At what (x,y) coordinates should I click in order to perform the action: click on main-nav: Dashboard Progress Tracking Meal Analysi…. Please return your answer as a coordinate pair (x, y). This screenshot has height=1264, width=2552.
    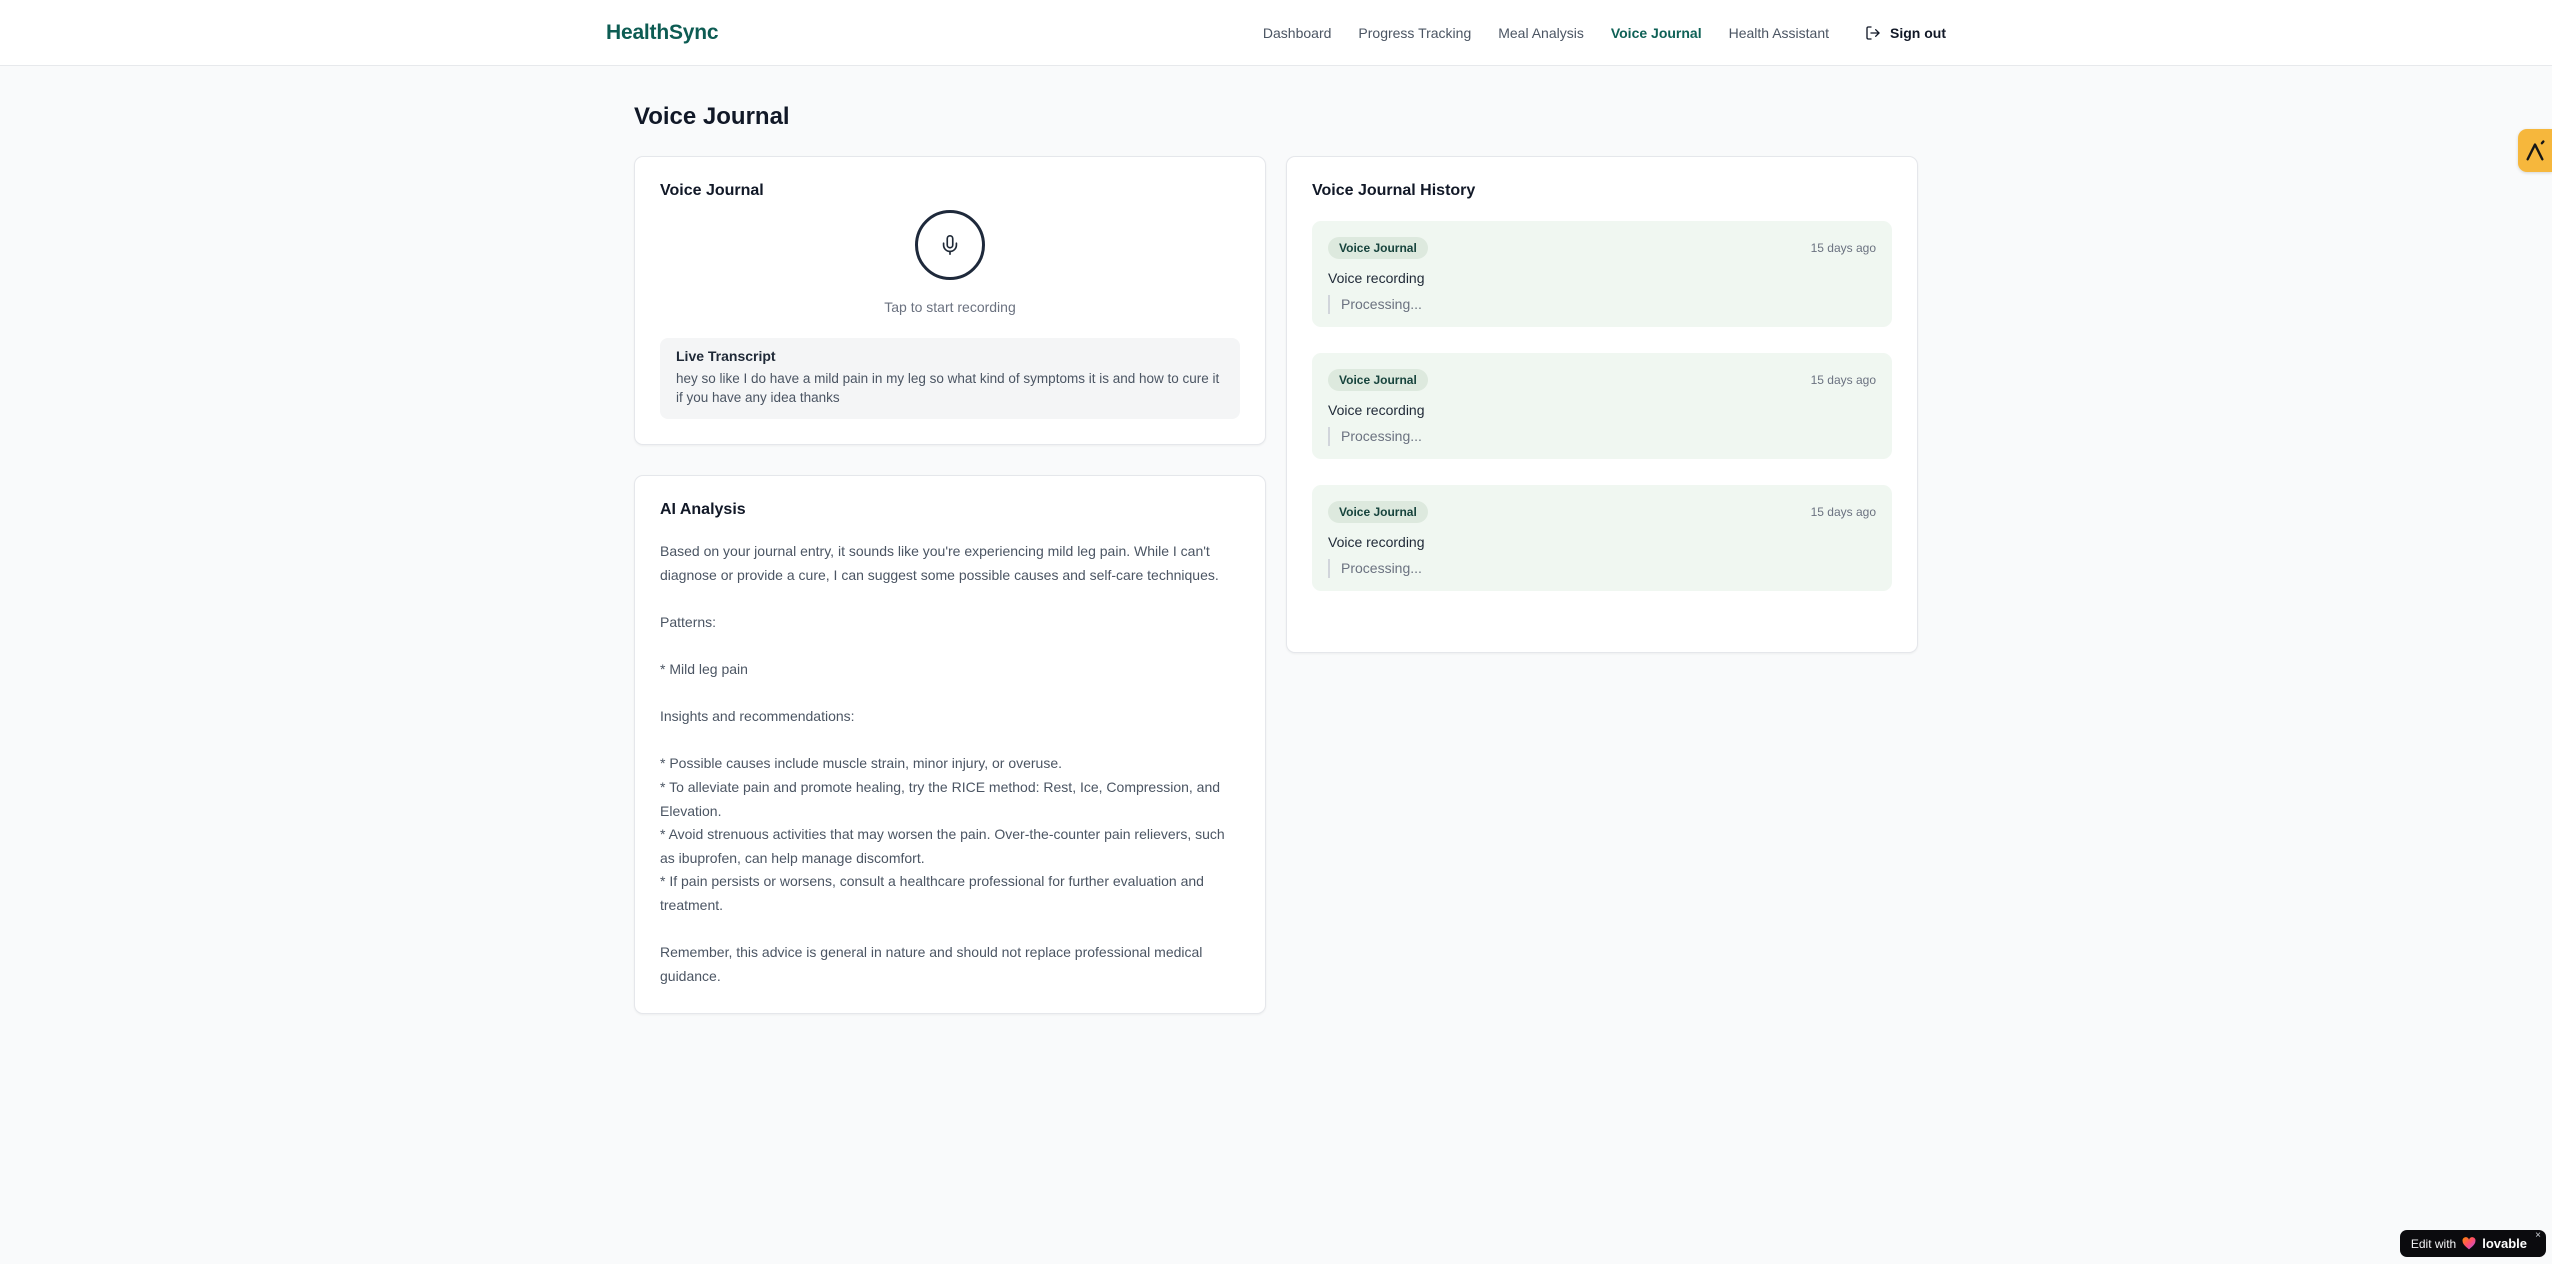
    Looking at the image, I should click on (1546, 33).